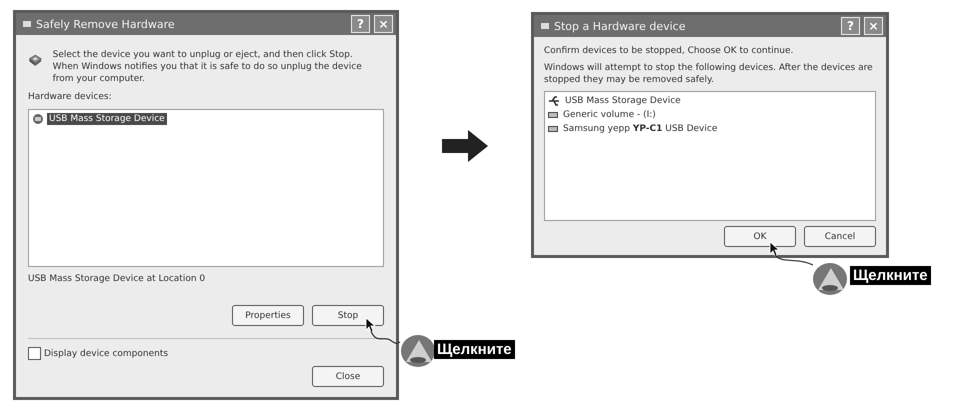  I want to click on window-title: Stop a Hardware device, so click(620, 26).